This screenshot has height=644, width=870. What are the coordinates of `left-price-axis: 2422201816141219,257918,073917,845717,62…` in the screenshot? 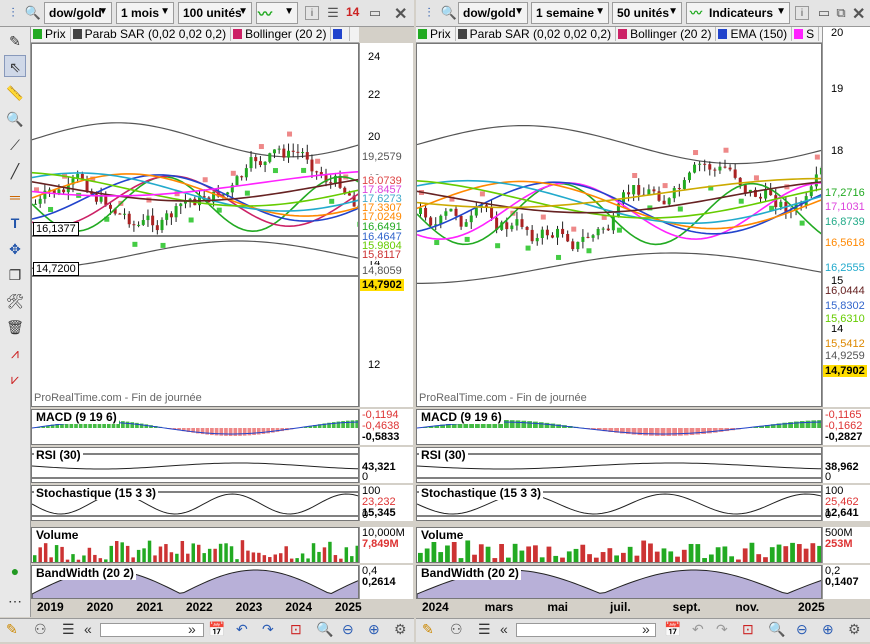 It's located at (386, 225).